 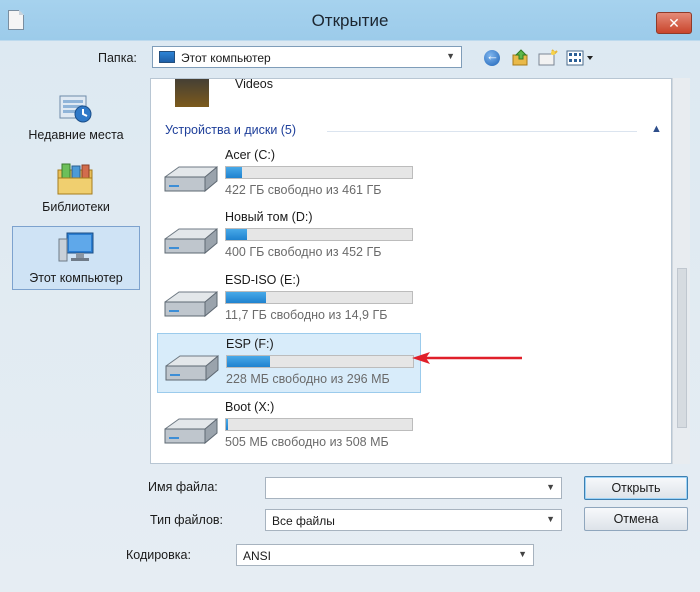 I want to click on drive-item: Новый том (D:) 400 ГБ свободно из 452 ГБ, so click(x=289, y=237).